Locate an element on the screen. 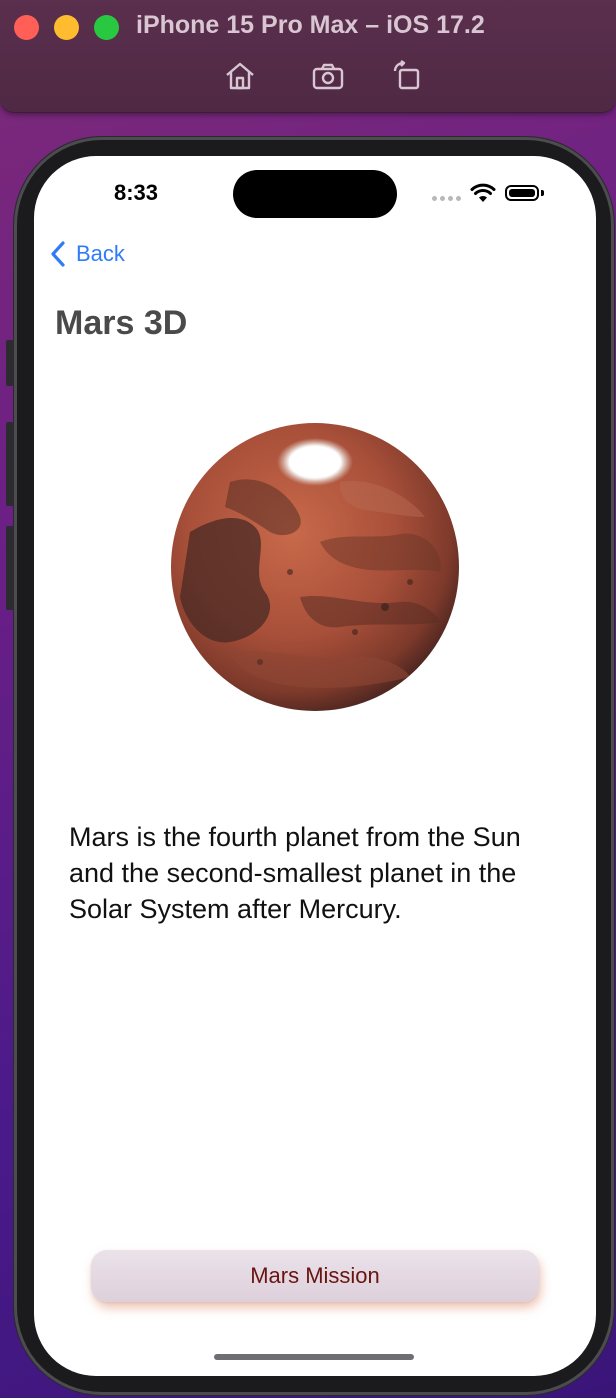 This screenshot has height=1398, width=616. chevron-left-icon is located at coordinates (58, 254).